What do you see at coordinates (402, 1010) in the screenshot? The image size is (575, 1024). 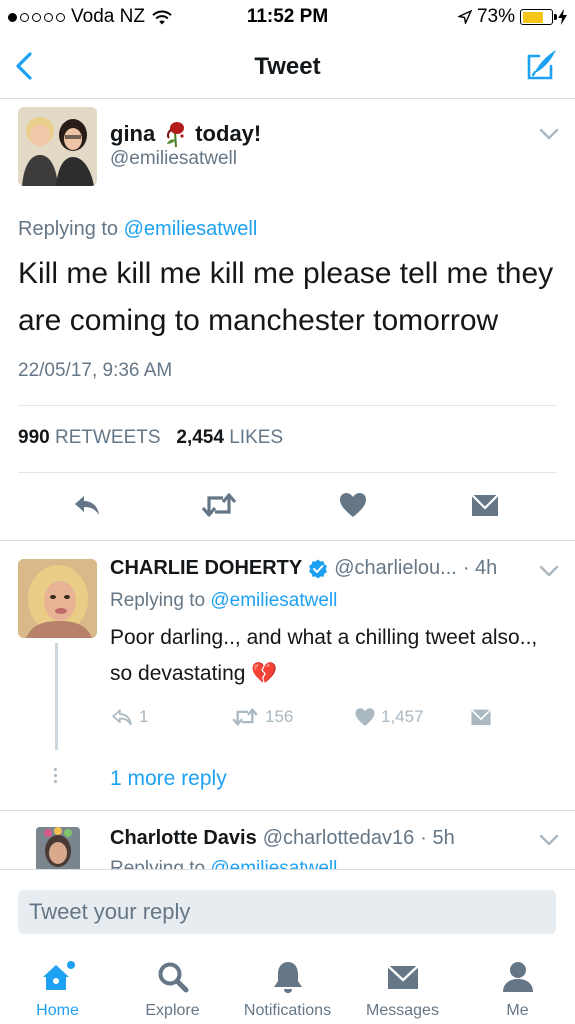 I see `tab-label: Messages` at bounding box center [402, 1010].